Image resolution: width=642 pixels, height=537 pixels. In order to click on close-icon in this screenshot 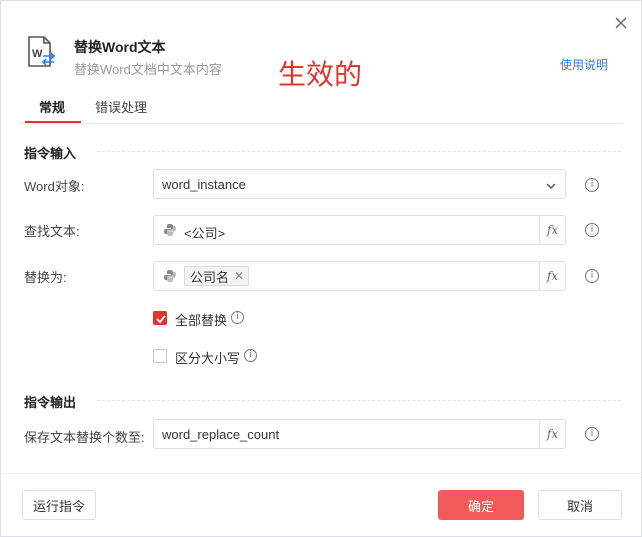, I will do `click(621, 23)`.